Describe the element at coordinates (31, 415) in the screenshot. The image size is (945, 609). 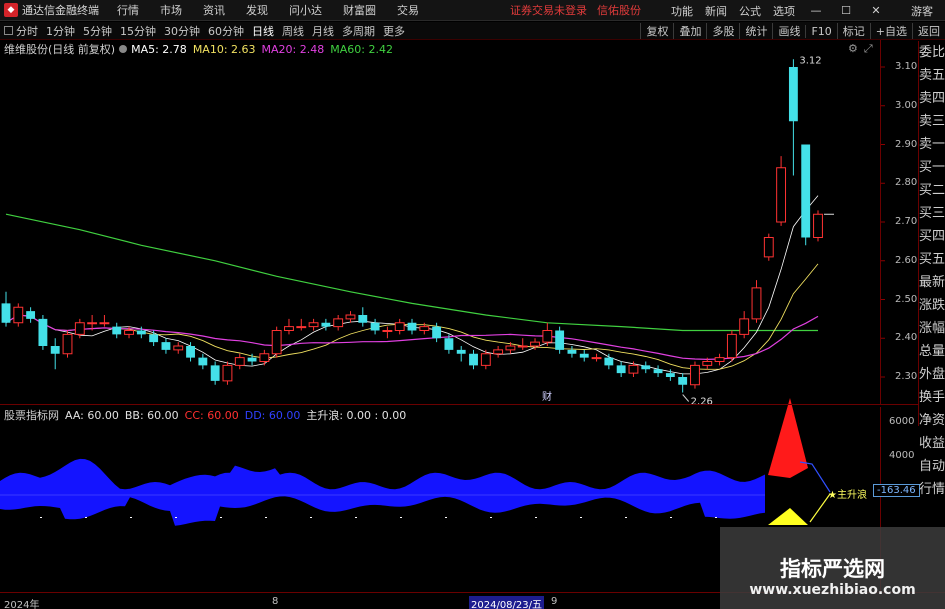
I see `indicator-name: 股票指标网` at that location.